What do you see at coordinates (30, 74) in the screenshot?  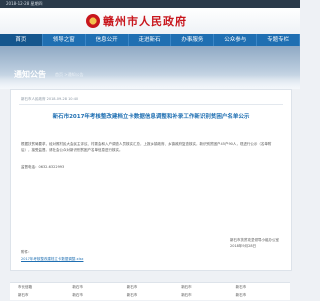 I see `page-title: 通知公告` at bounding box center [30, 74].